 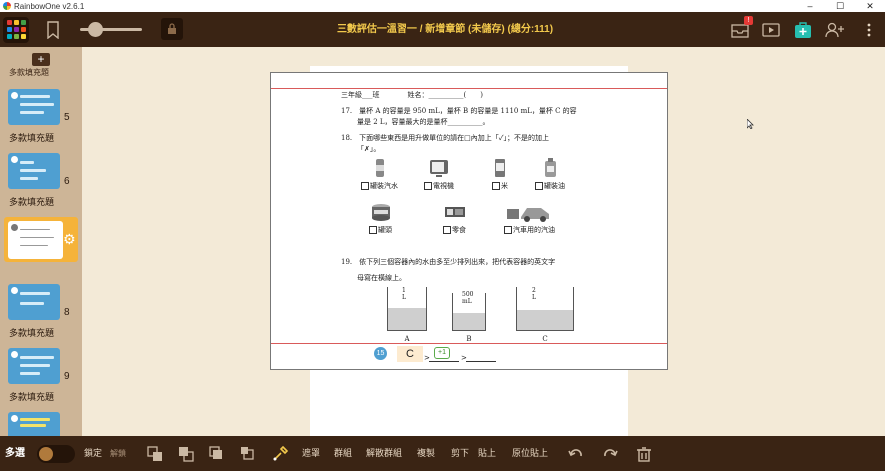 What do you see at coordinates (810, 6) in the screenshot?
I see `minimize-button: –` at bounding box center [810, 6].